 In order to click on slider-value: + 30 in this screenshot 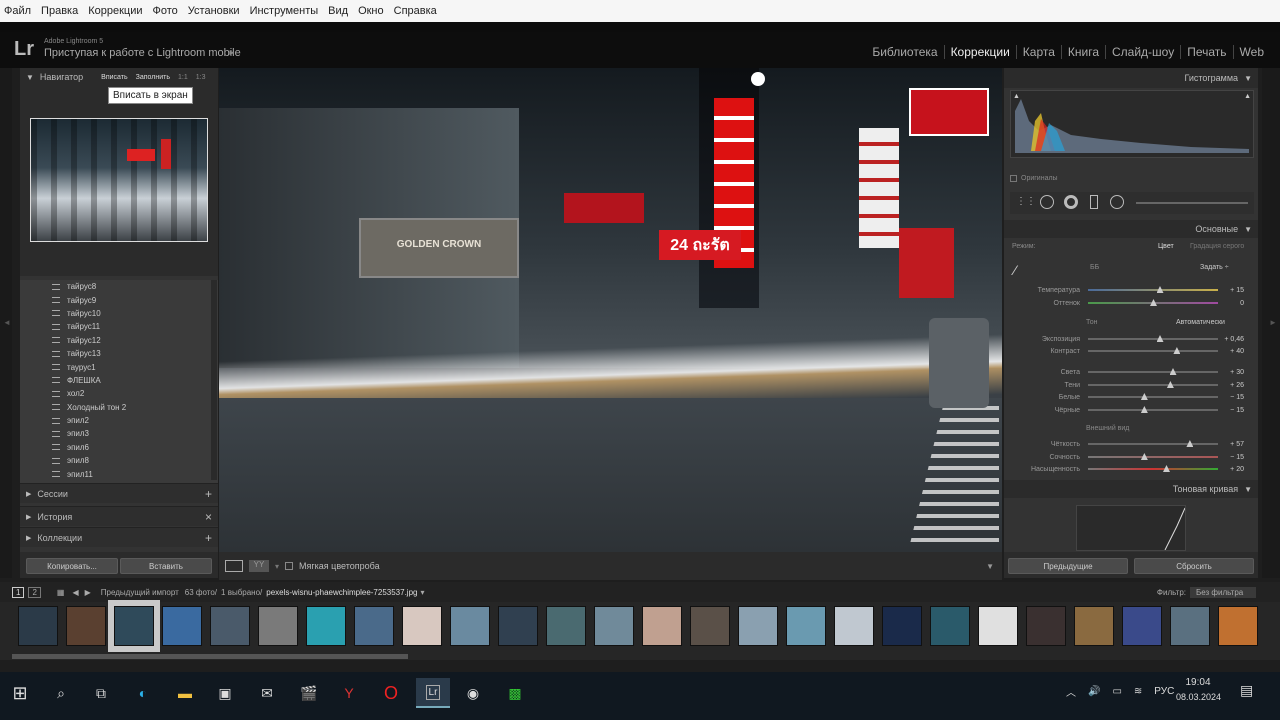, I will do `click(1237, 372)`.